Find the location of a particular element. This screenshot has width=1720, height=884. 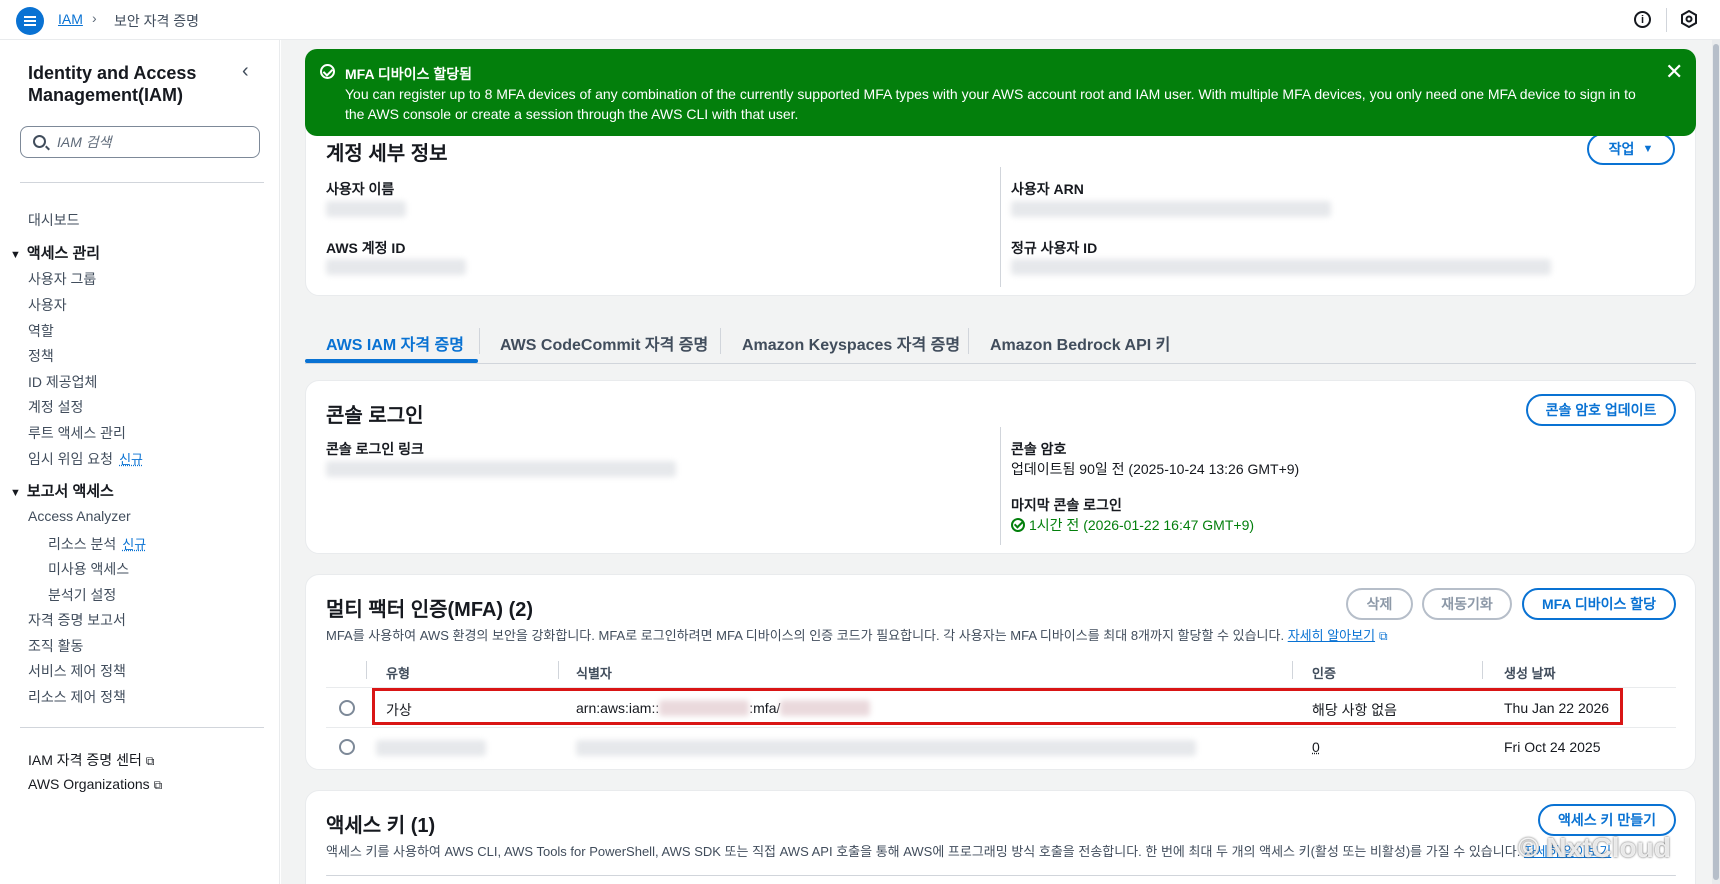

success-icon is located at coordinates (1018, 525).